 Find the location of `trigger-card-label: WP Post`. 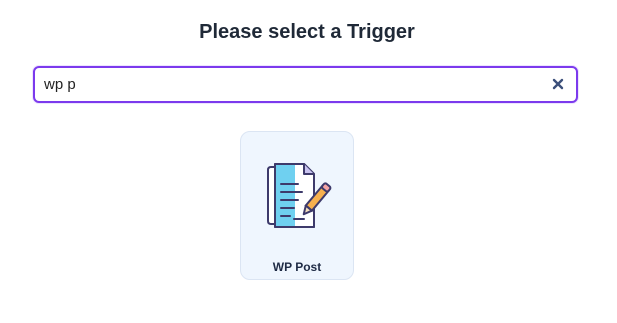

trigger-card-label: WP Post is located at coordinates (297, 267).